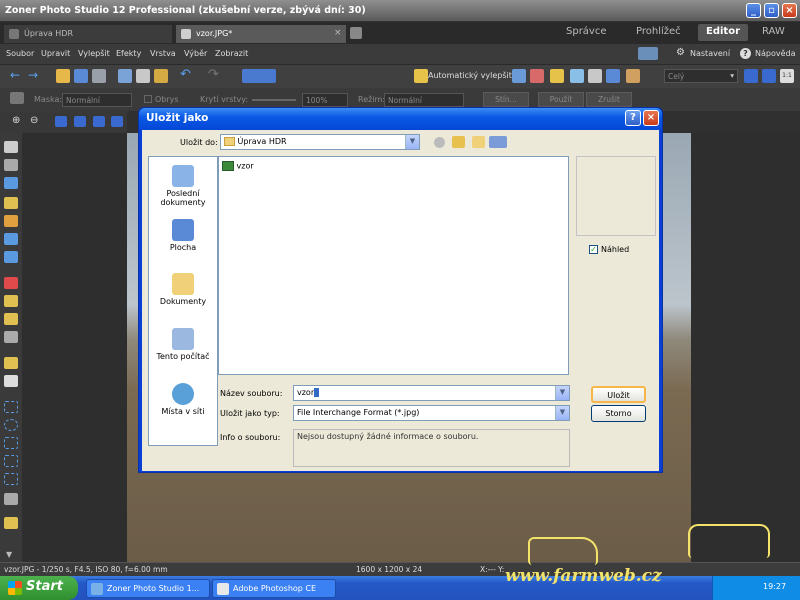  Describe the element at coordinates (421, 76) in the screenshot. I see `auto-enhance-icon` at that location.